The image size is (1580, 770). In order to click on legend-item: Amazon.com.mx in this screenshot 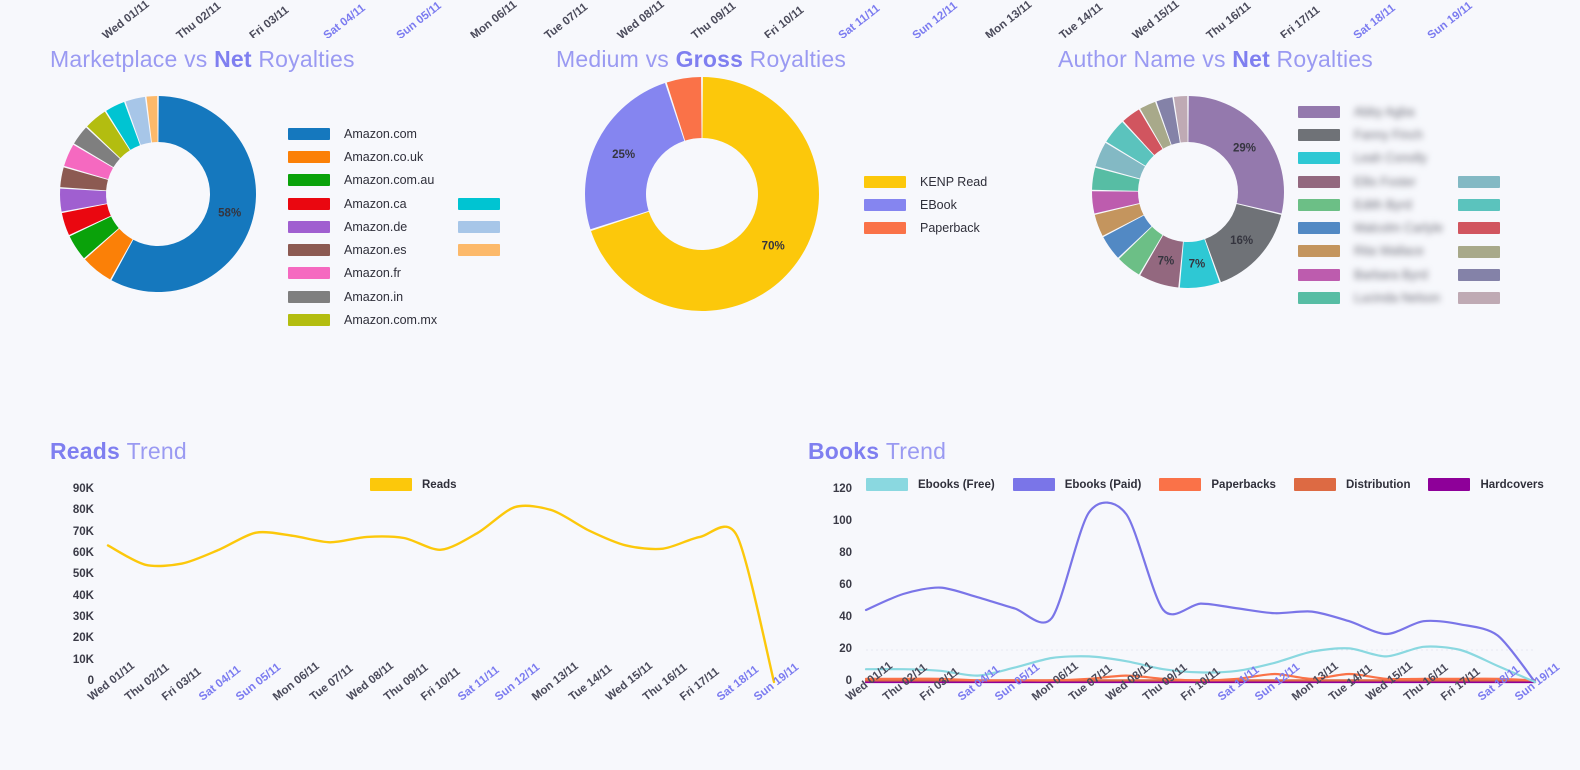, I will do `click(362, 319)`.